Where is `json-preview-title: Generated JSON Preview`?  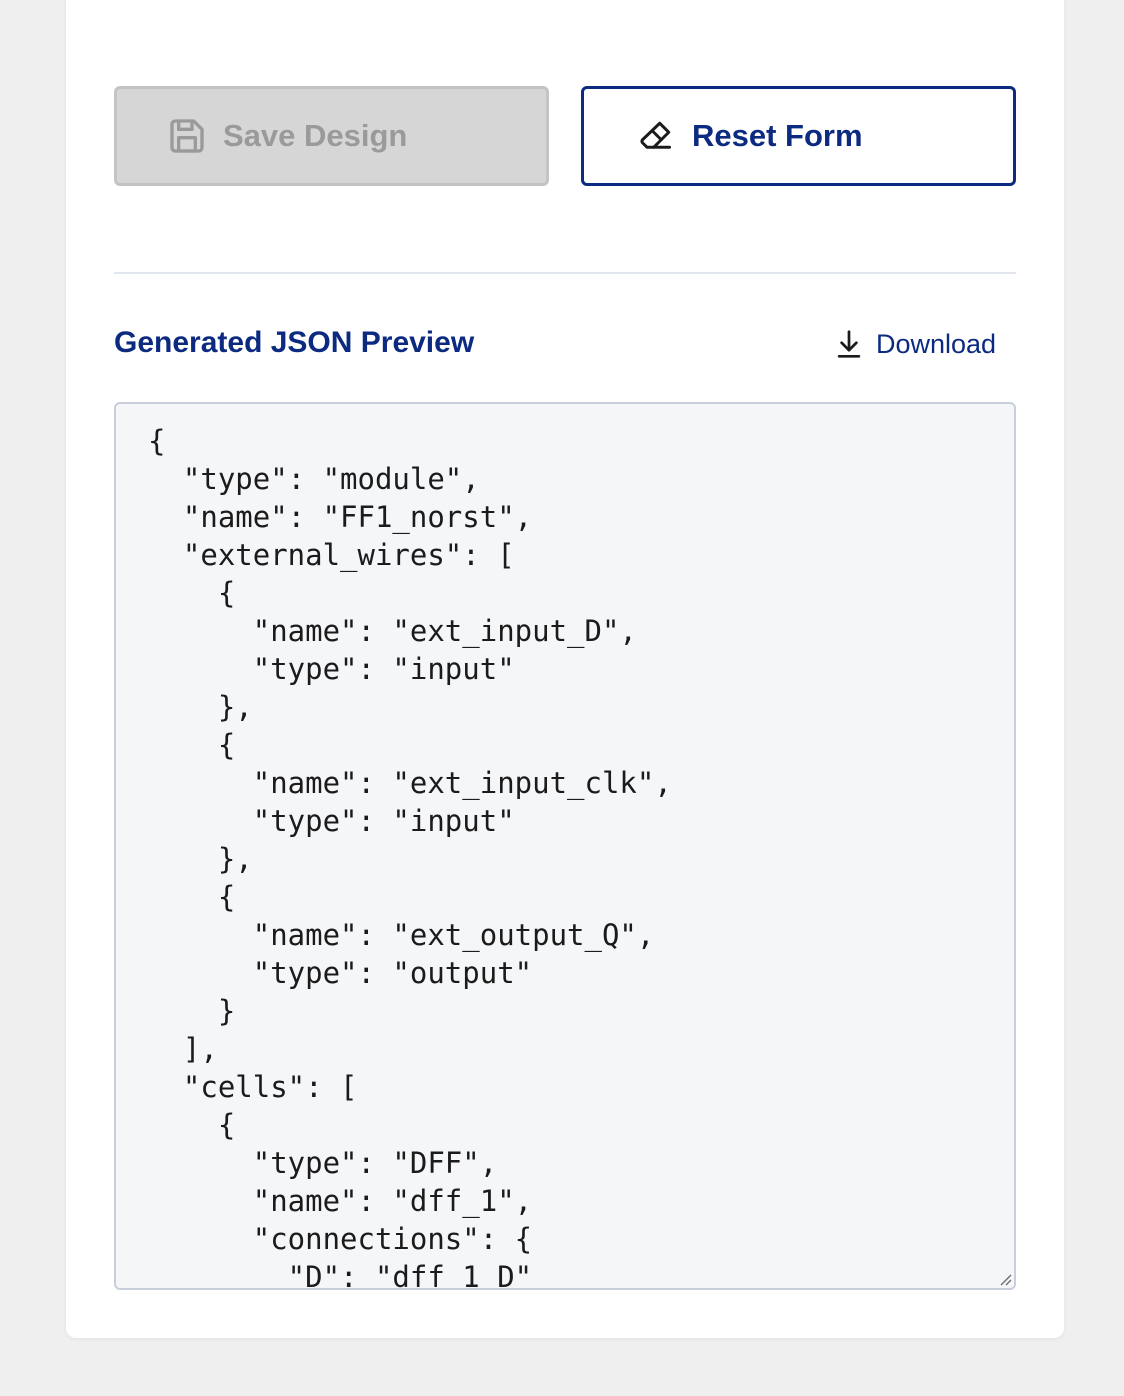
json-preview-title: Generated JSON Preview is located at coordinates (294, 342).